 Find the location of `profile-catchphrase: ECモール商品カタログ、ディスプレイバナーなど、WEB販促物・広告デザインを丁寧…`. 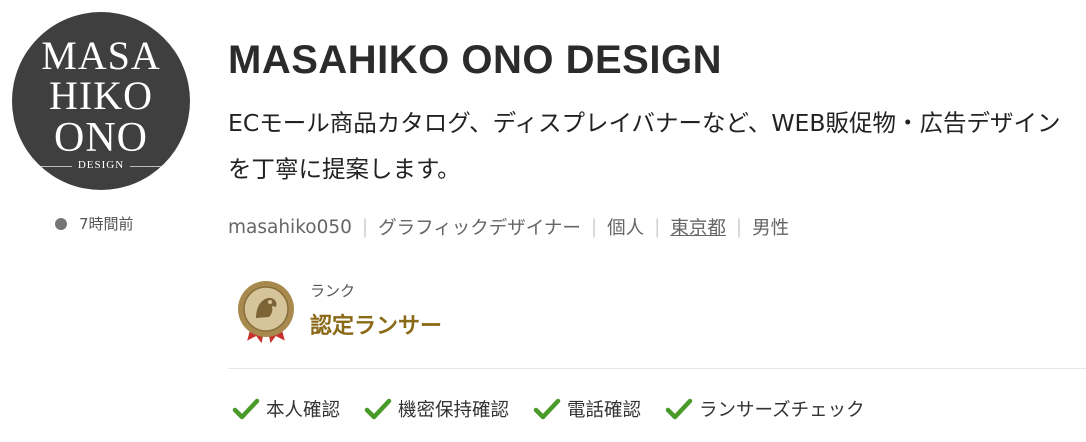

profile-catchphrase: ECモール商品カタログ、ディスプレイバナーなど、WEB販促物・広告デザインを丁寧… is located at coordinates (644, 146).